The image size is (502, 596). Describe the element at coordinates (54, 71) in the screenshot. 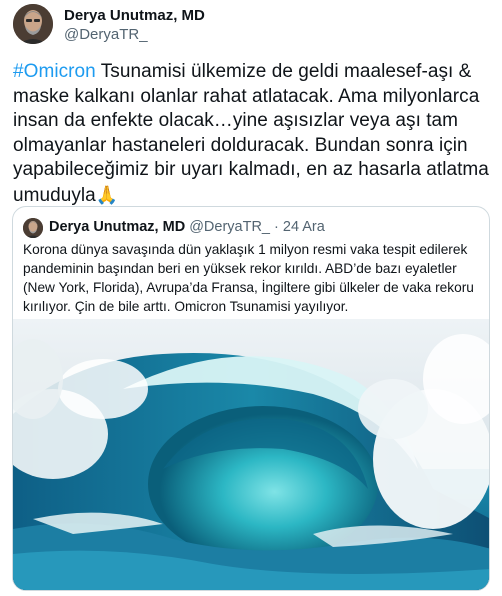

I see `hashtag-link: #Omicron` at that location.